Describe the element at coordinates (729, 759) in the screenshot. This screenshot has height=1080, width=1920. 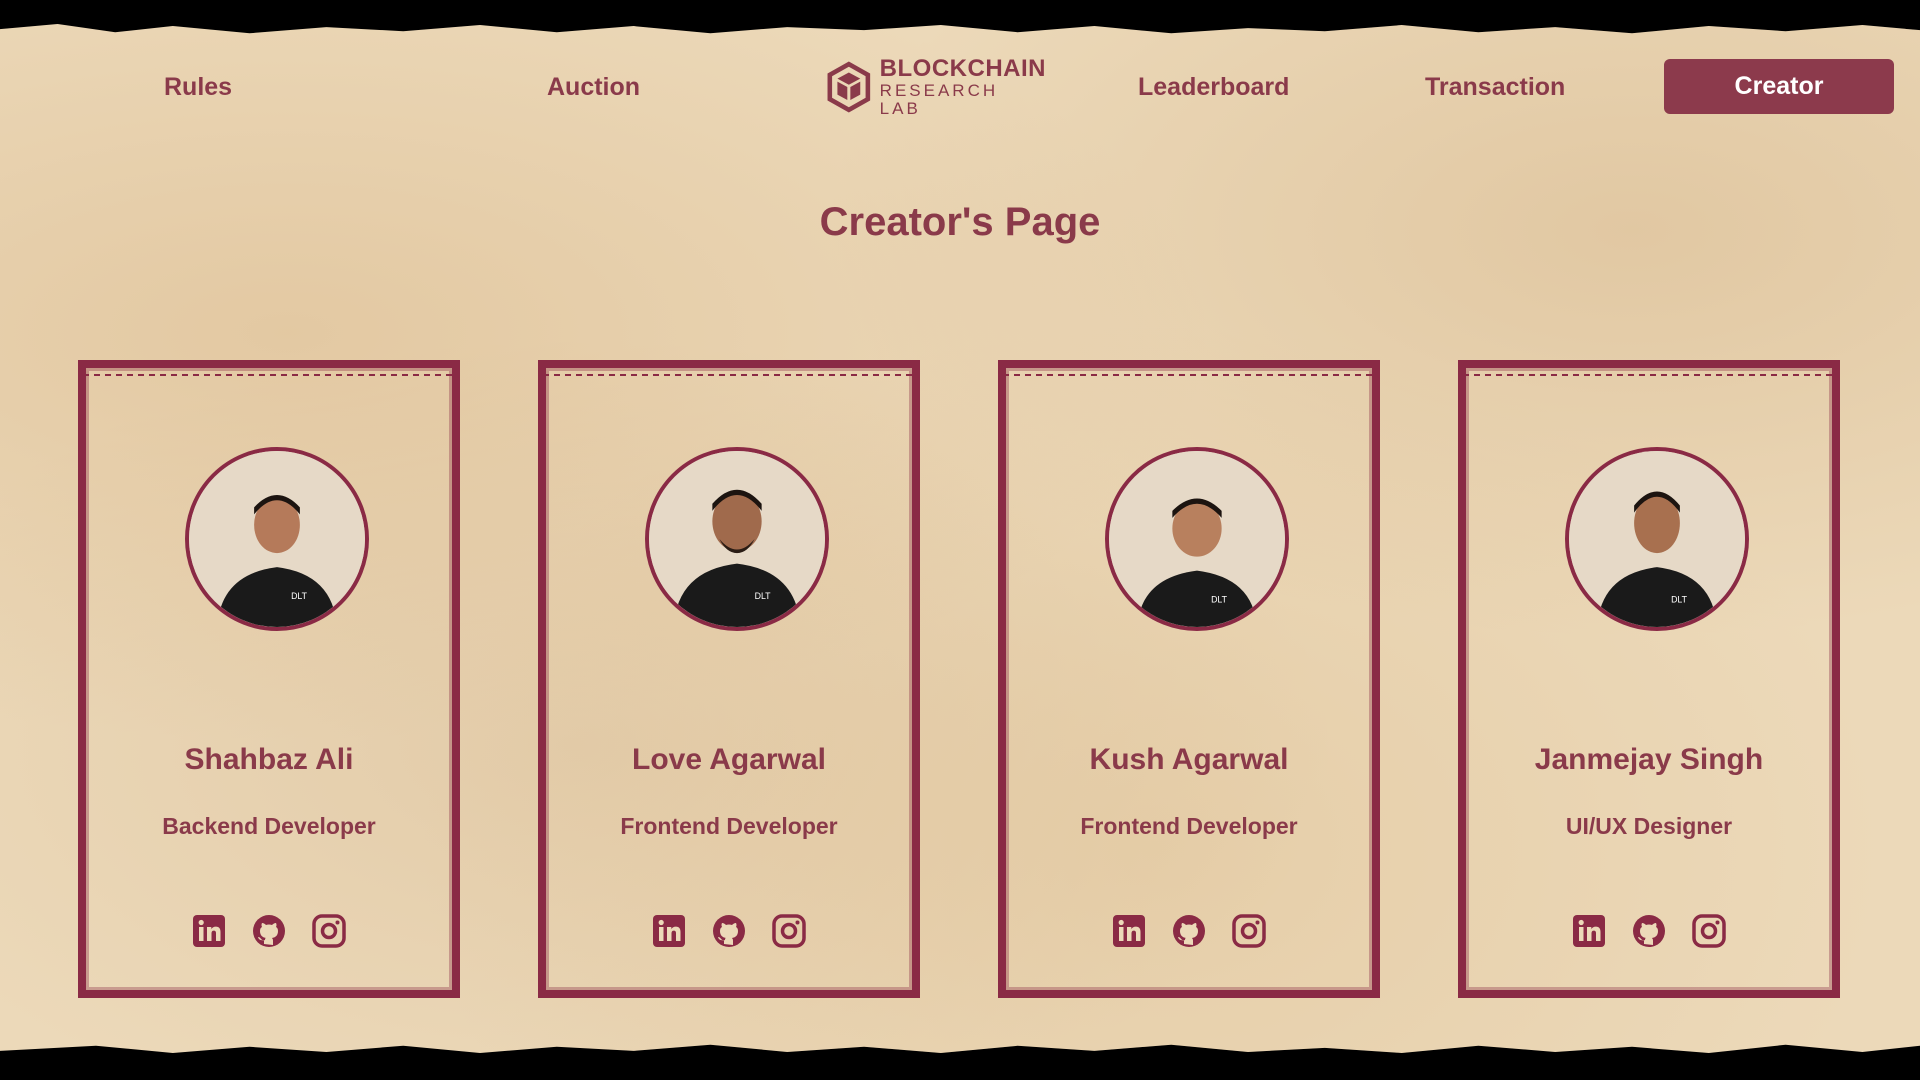
I see `creator-name: Love Agarwal` at that location.